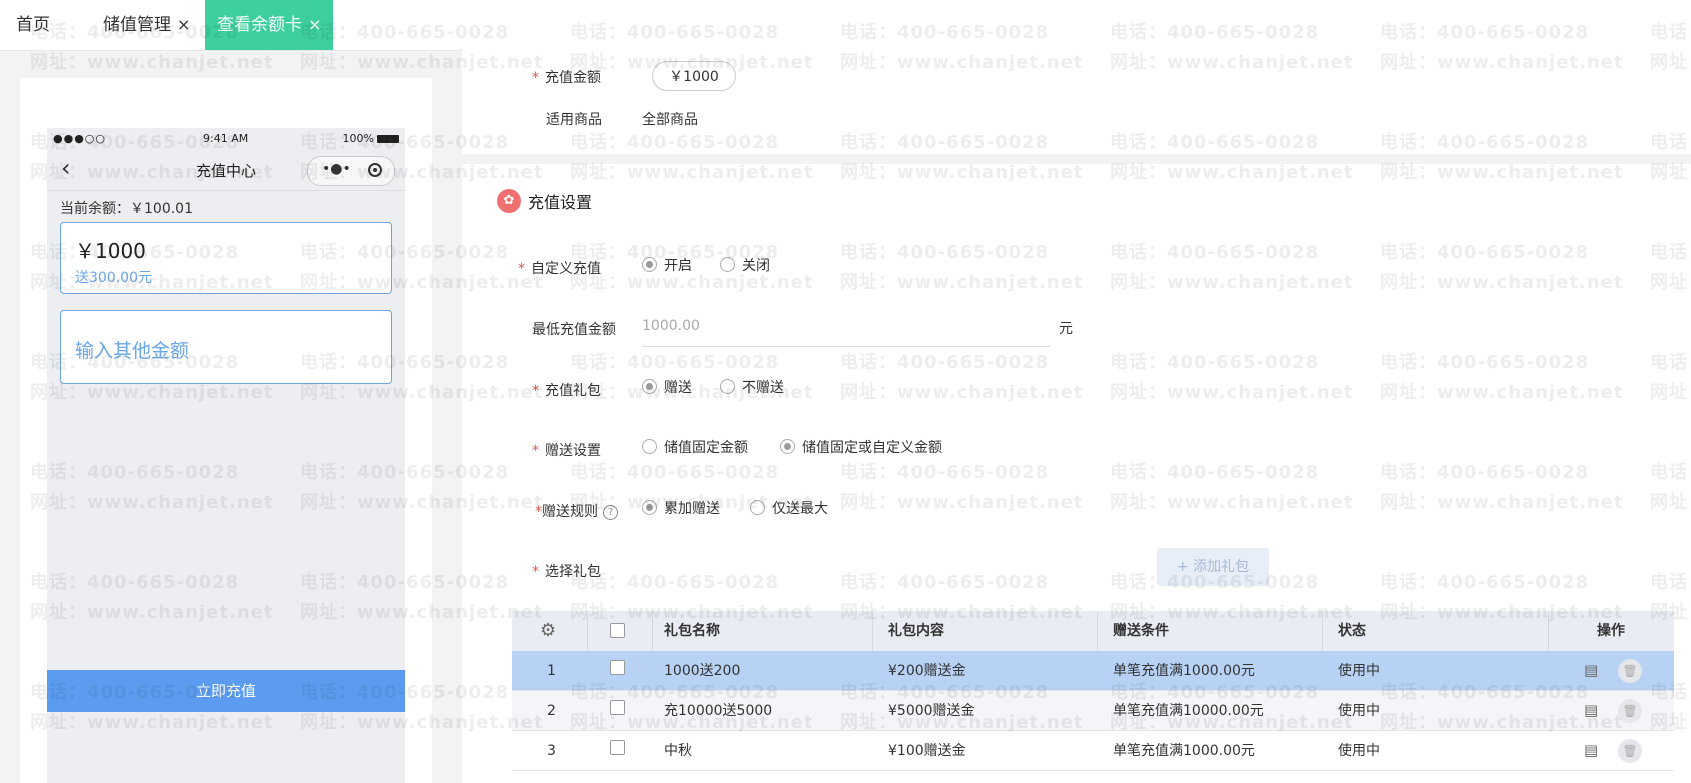 The width and height of the screenshot is (1691, 783). I want to click on give-fixed-radio: 储值固定金额, so click(695, 447).